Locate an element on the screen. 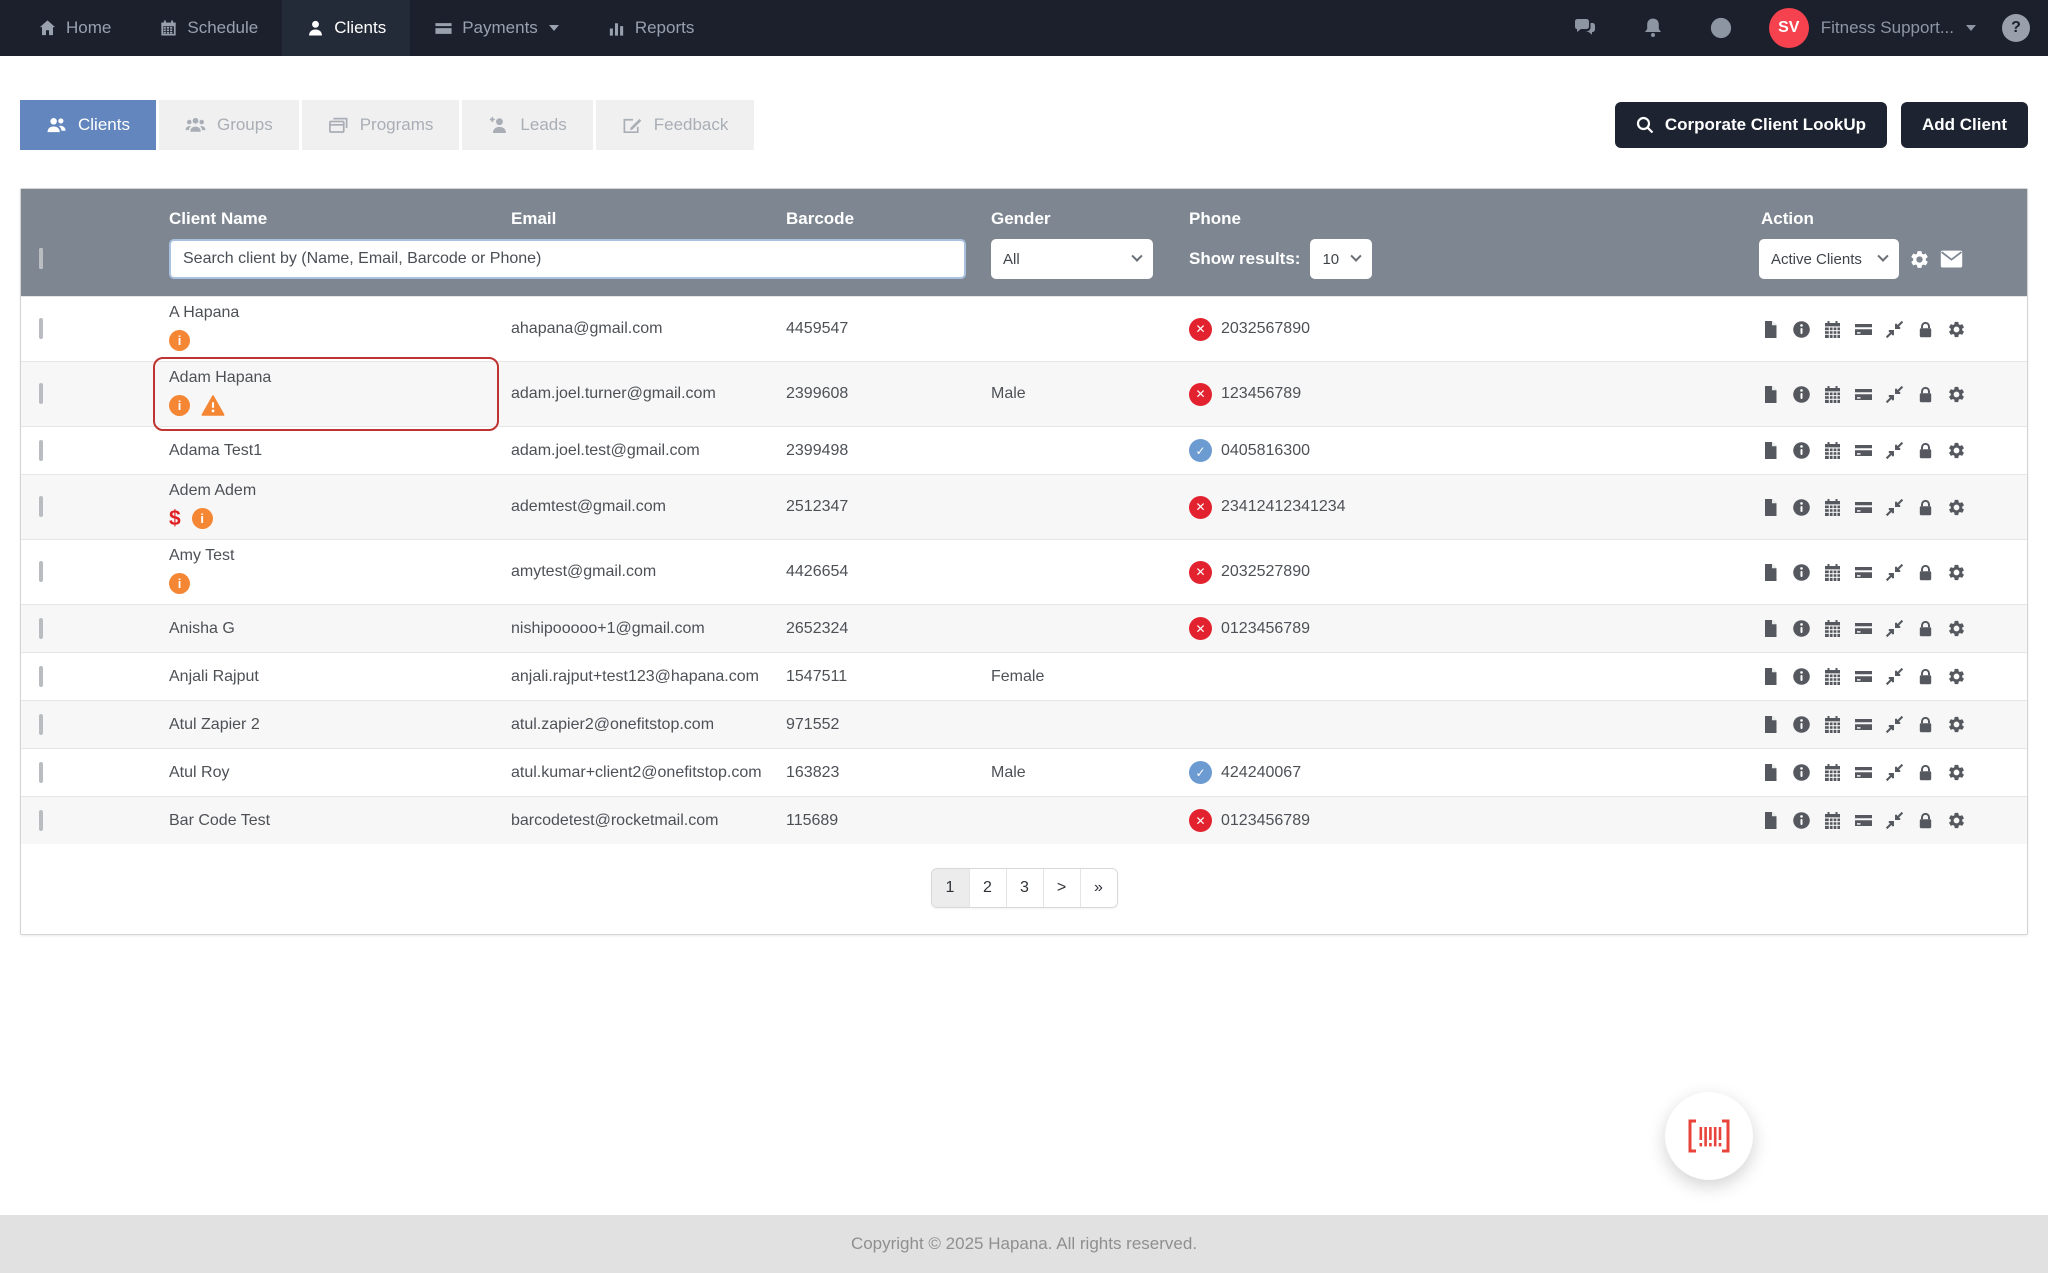 The height and width of the screenshot is (1273, 2048). page-button->: > is located at coordinates (1061, 888).